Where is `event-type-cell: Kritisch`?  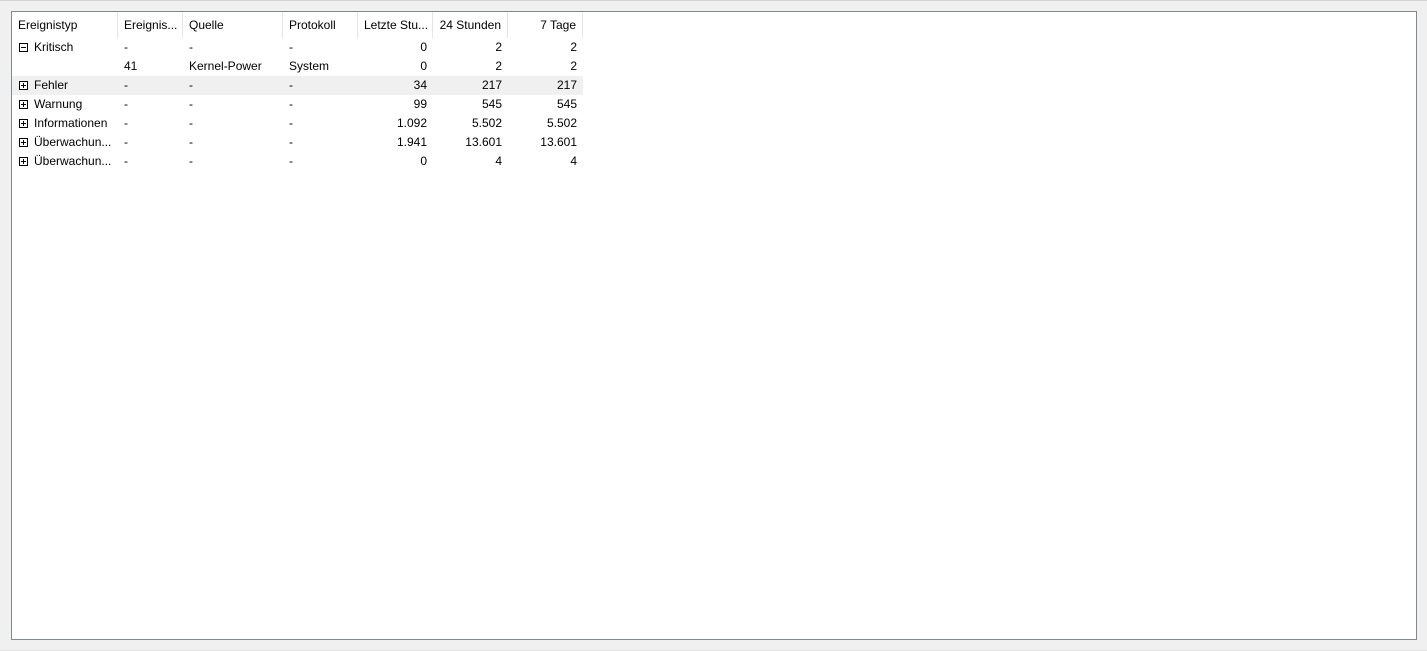
event-type-cell: Kritisch is located at coordinates (65, 47).